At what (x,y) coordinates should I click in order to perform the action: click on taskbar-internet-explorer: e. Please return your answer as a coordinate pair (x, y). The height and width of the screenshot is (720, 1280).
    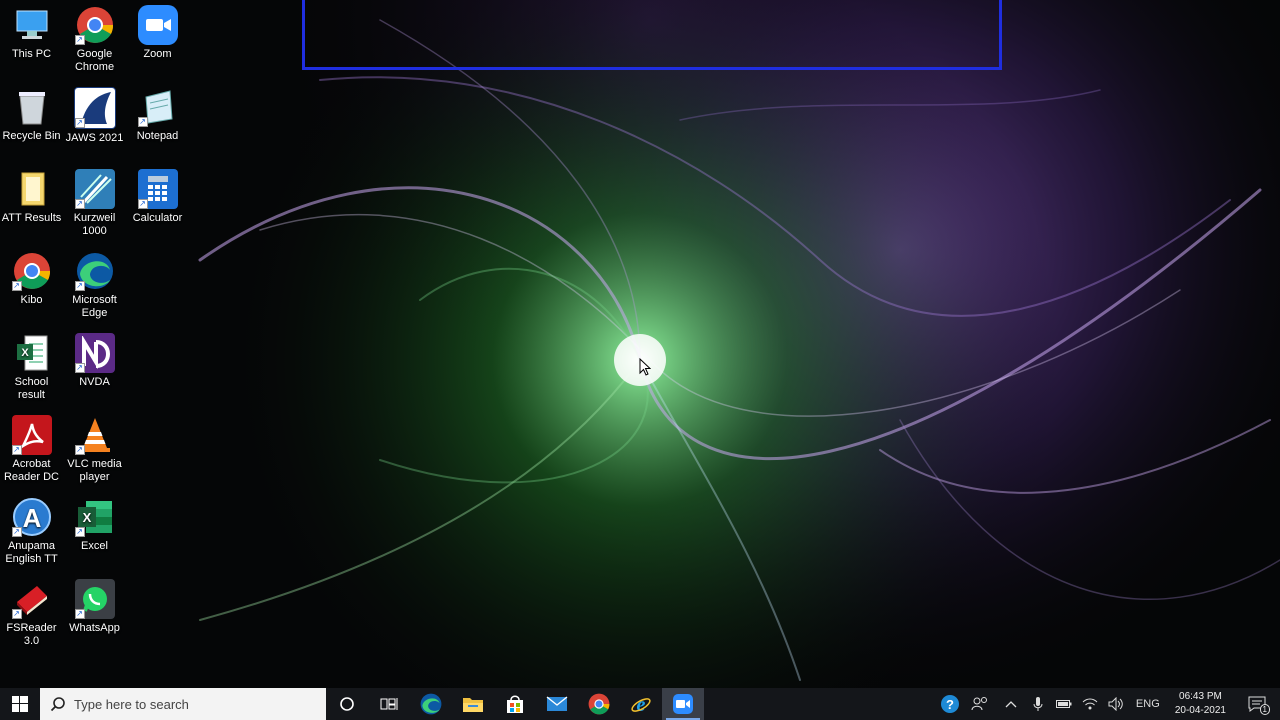
    Looking at the image, I should click on (641, 704).